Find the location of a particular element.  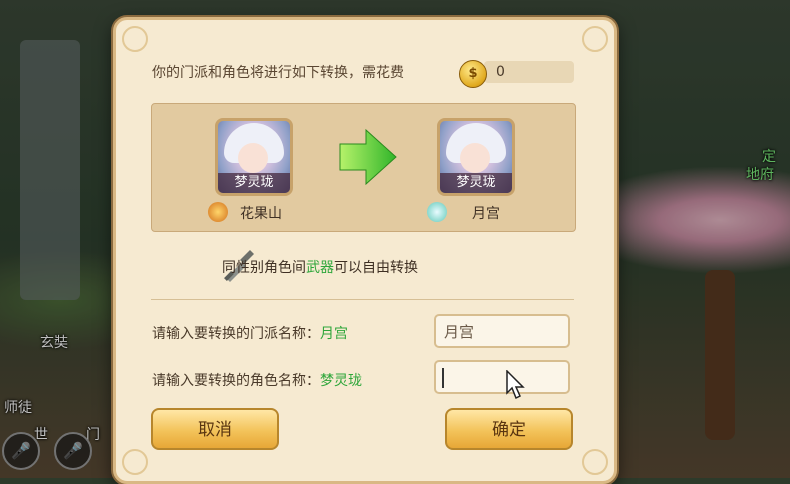

transfer-preview: 梦灵珑 梦灵珑 花果山 月宫 is located at coordinates (363, 167).